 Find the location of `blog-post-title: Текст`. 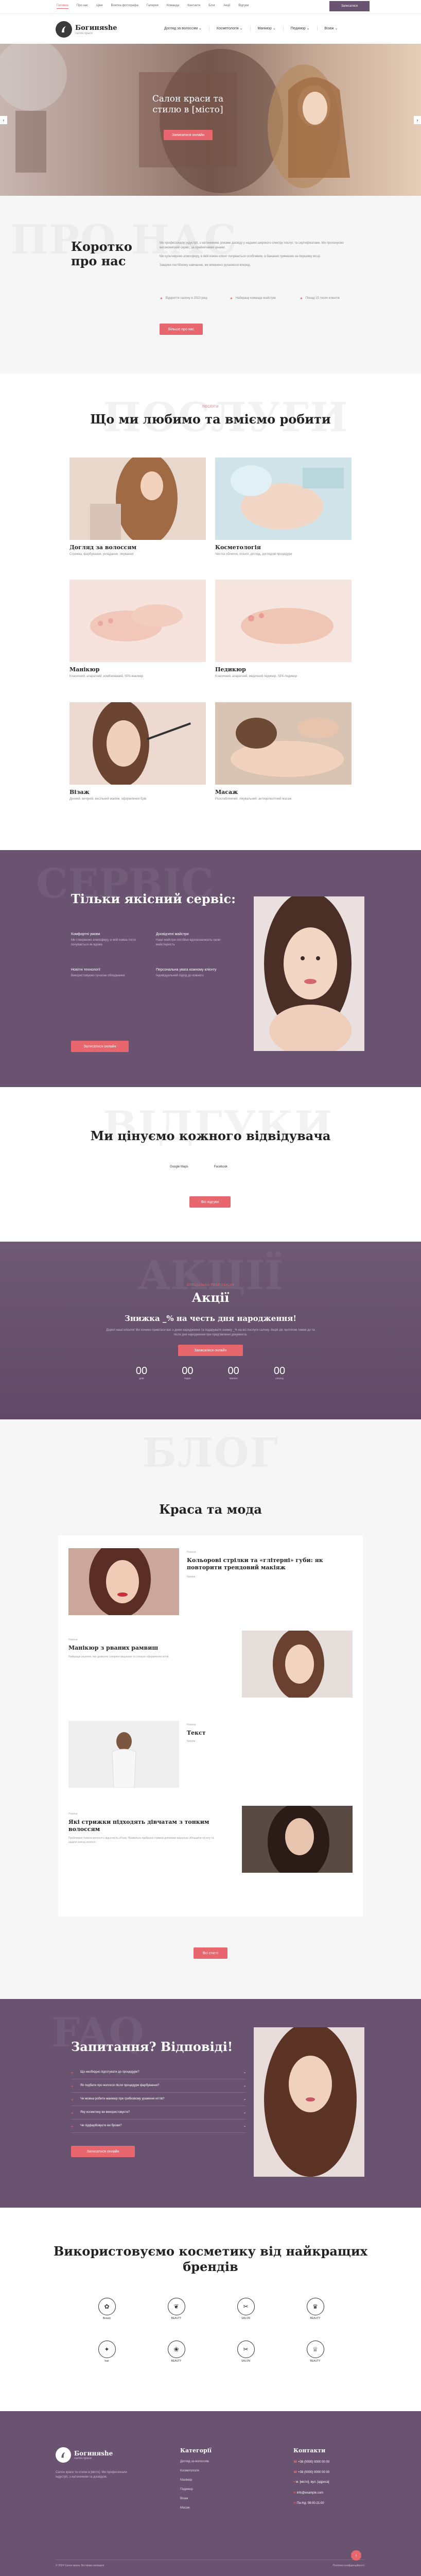

blog-post-title: Текст is located at coordinates (196, 1733).